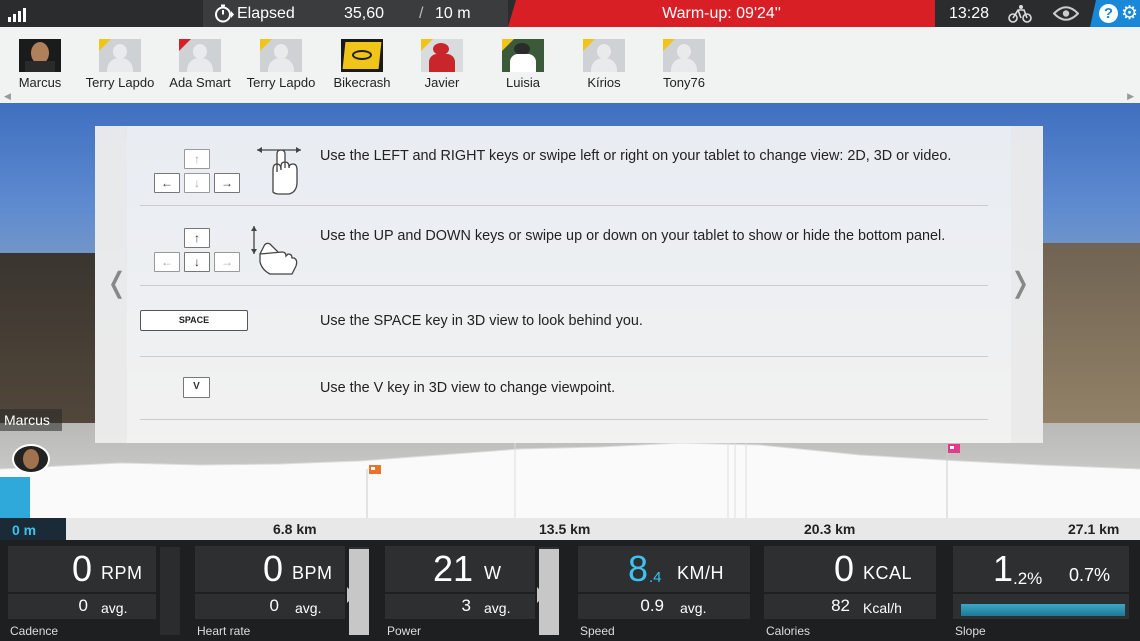 Image resolution: width=1140 pixels, height=641 pixels. I want to click on elapsed-distance: 35,60, so click(364, 13).